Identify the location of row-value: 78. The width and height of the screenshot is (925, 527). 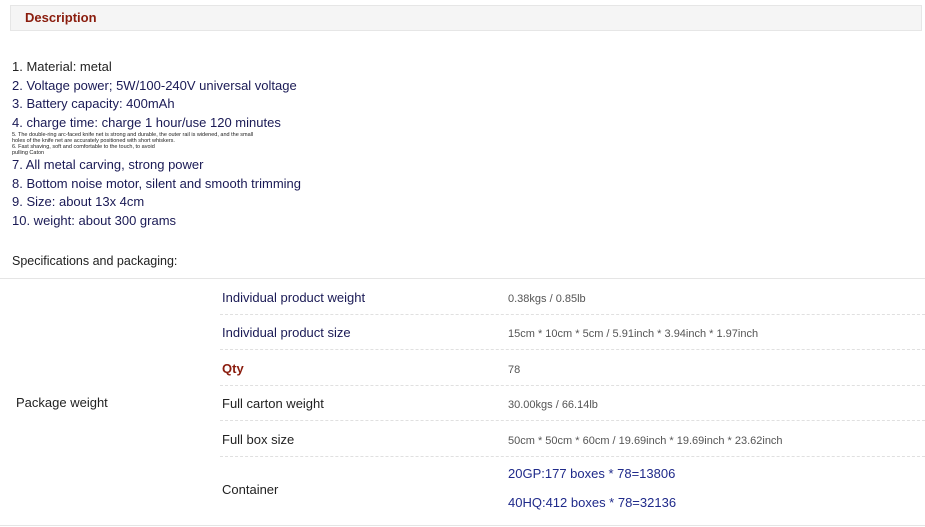
(514, 370).